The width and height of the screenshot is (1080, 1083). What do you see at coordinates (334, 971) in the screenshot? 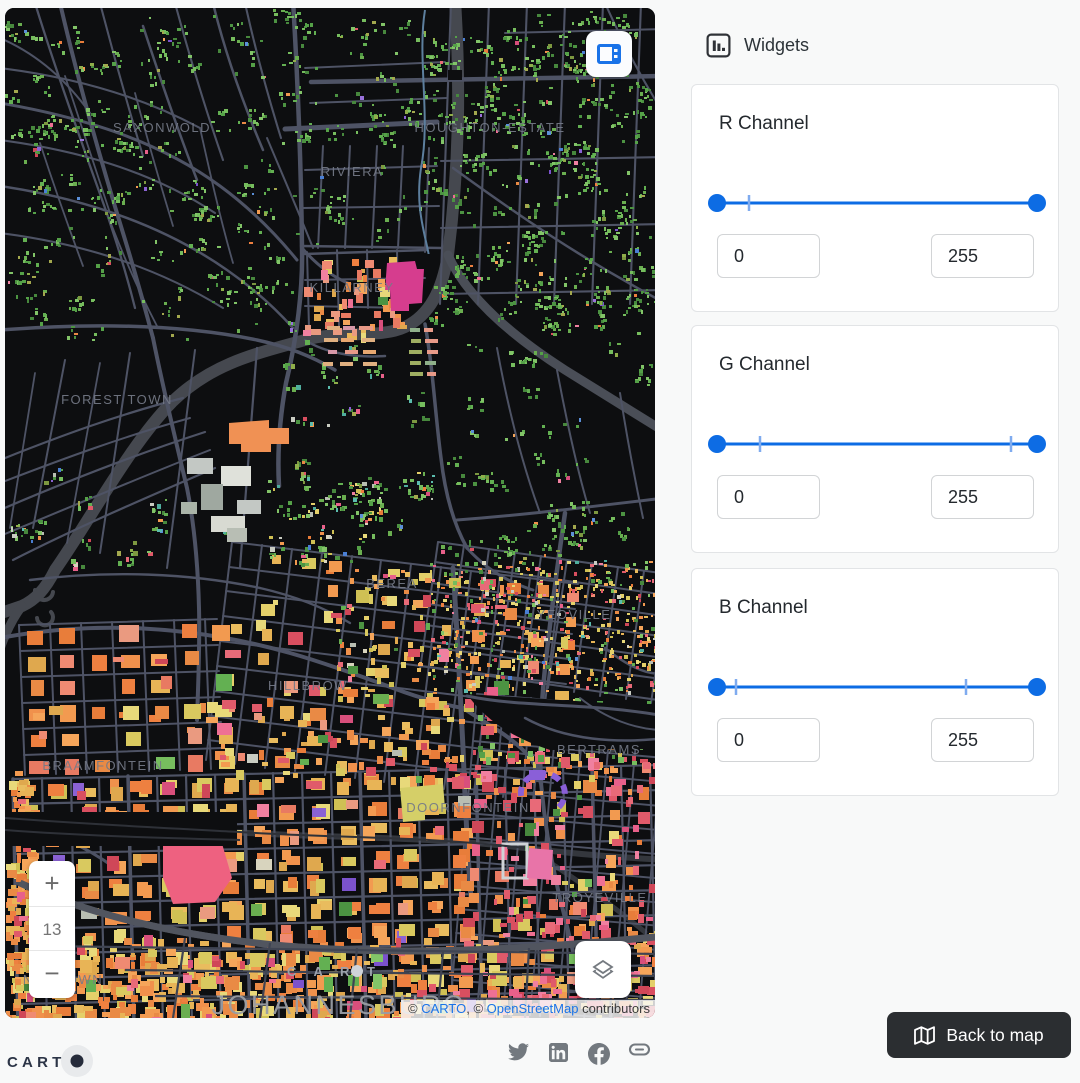
I see `svg-text: C A R T` at bounding box center [334, 971].